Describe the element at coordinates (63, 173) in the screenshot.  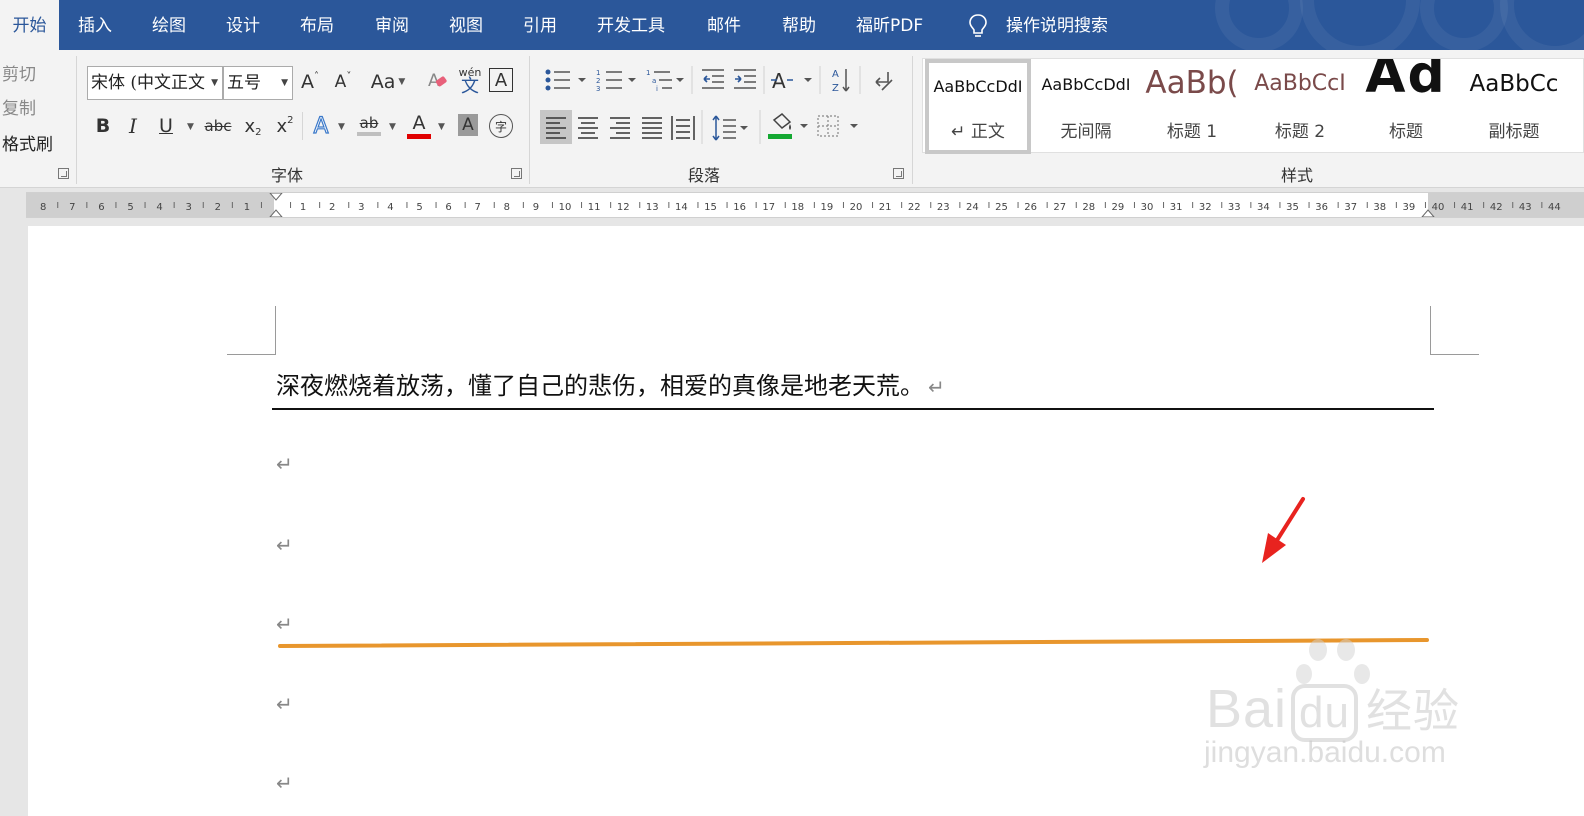
I see `clipboard-dialog-launcher-icon` at that location.